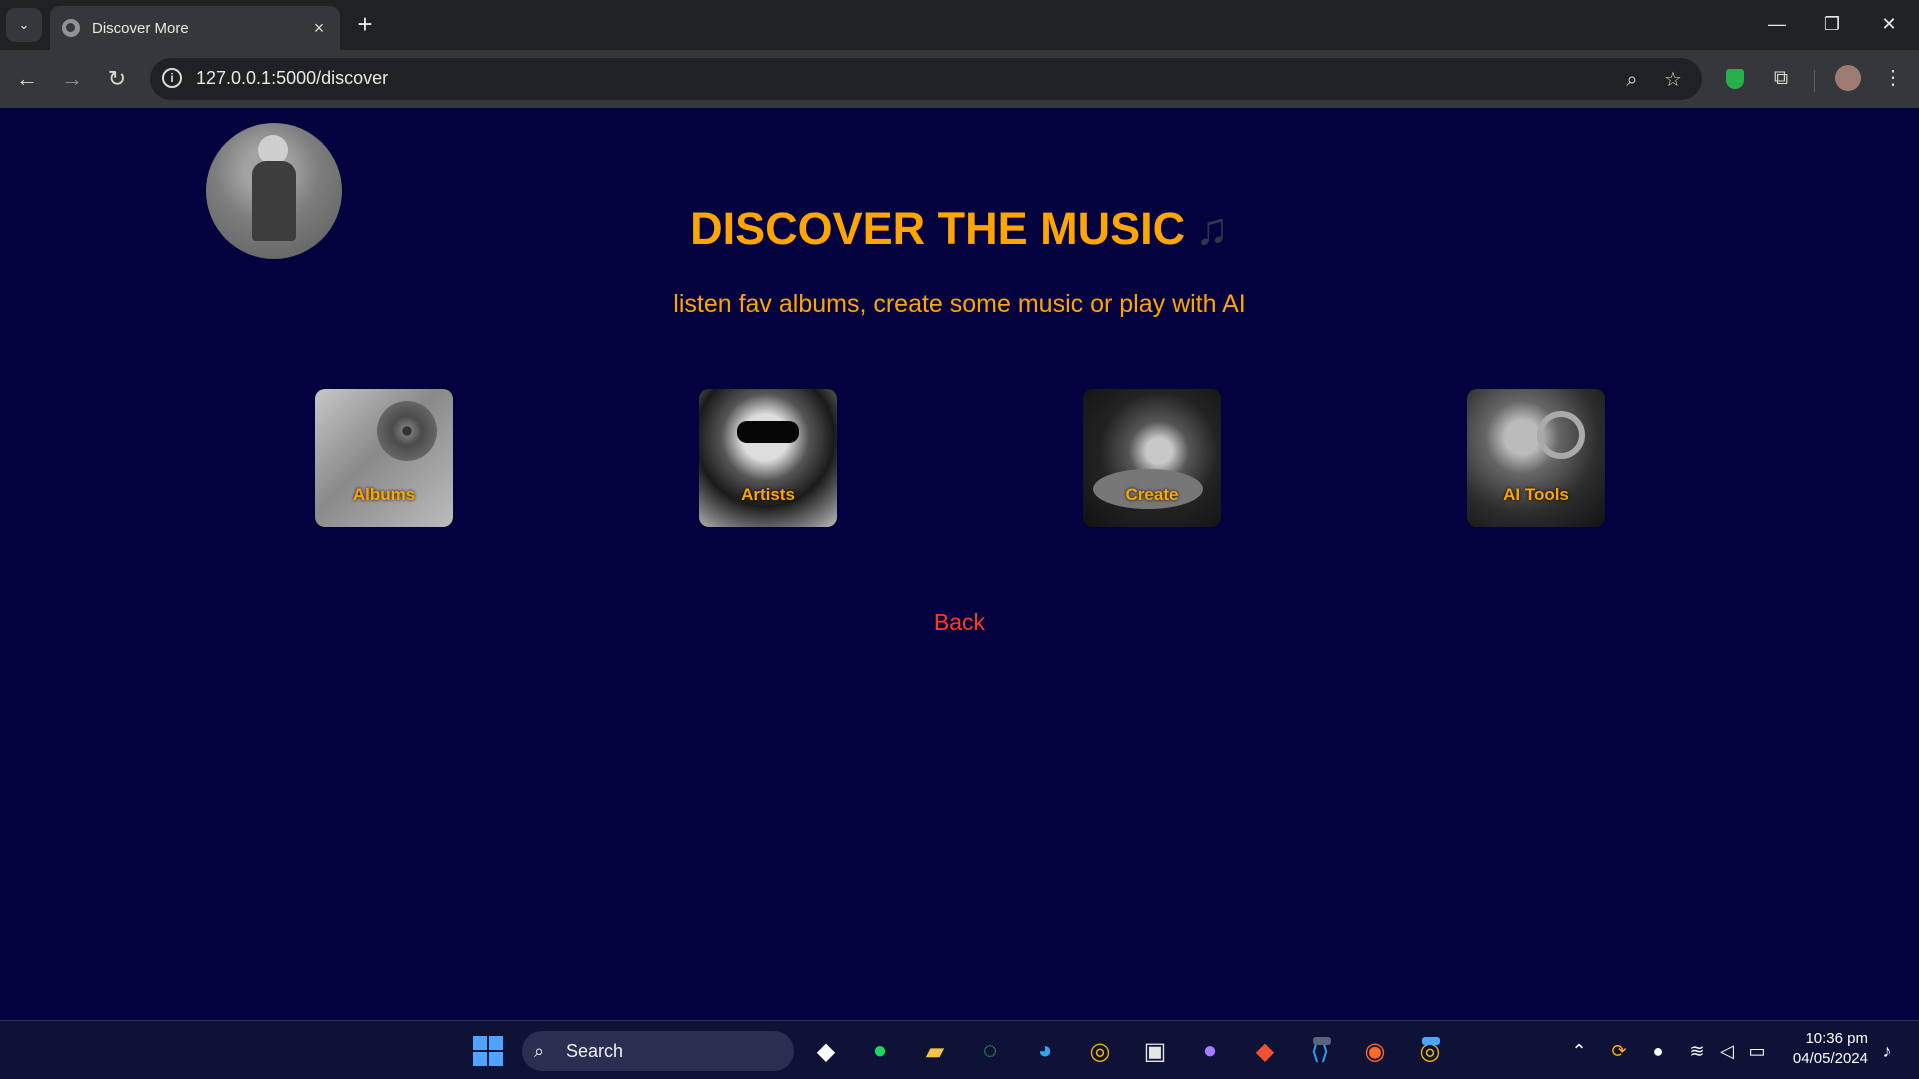 This screenshot has height=1079, width=1919. I want to click on shield-extension-icon, so click(1735, 78).